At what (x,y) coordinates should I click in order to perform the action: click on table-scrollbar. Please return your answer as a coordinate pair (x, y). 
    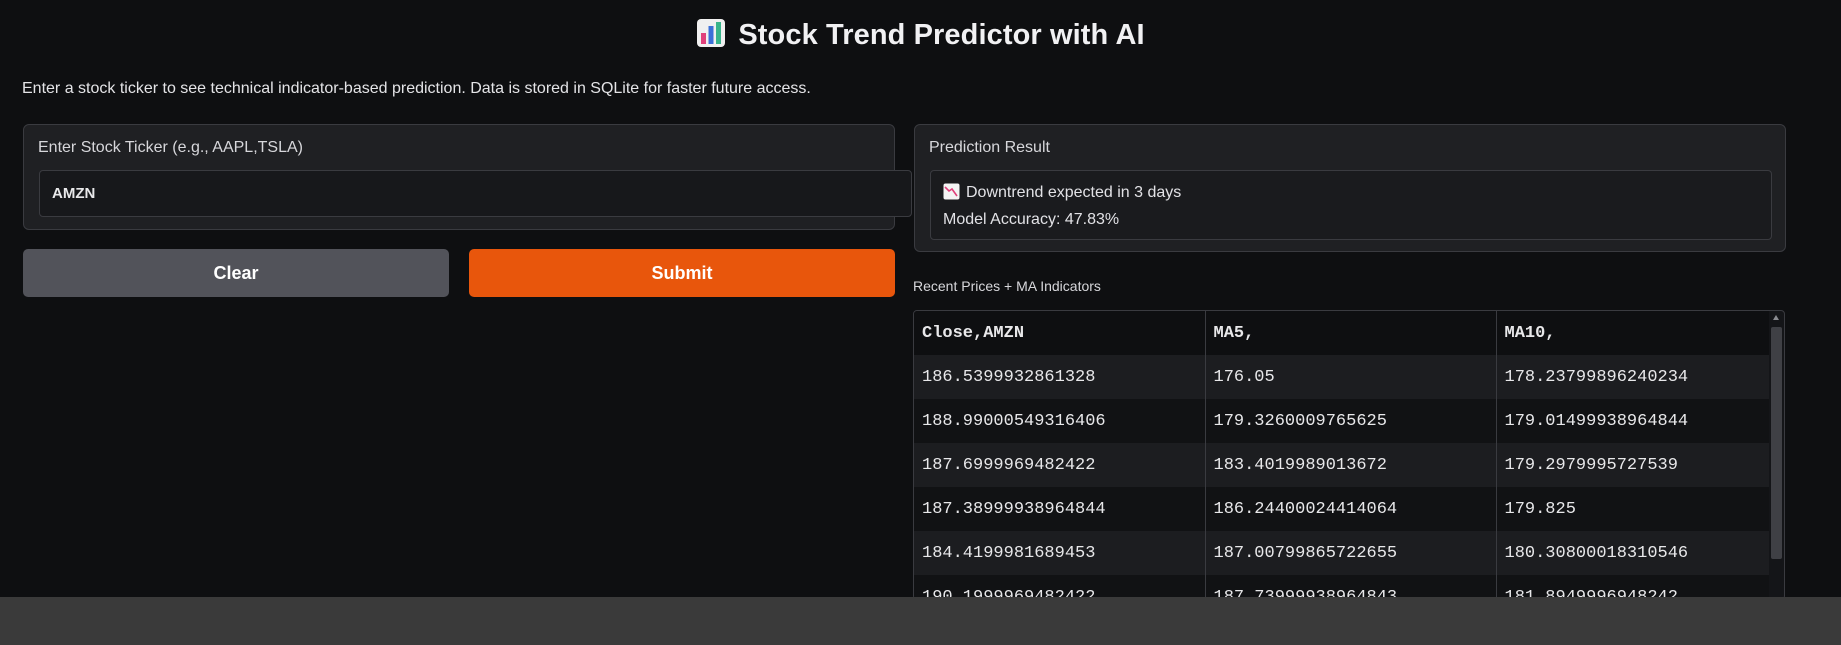
    Looking at the image, I should click on (1776, 456).